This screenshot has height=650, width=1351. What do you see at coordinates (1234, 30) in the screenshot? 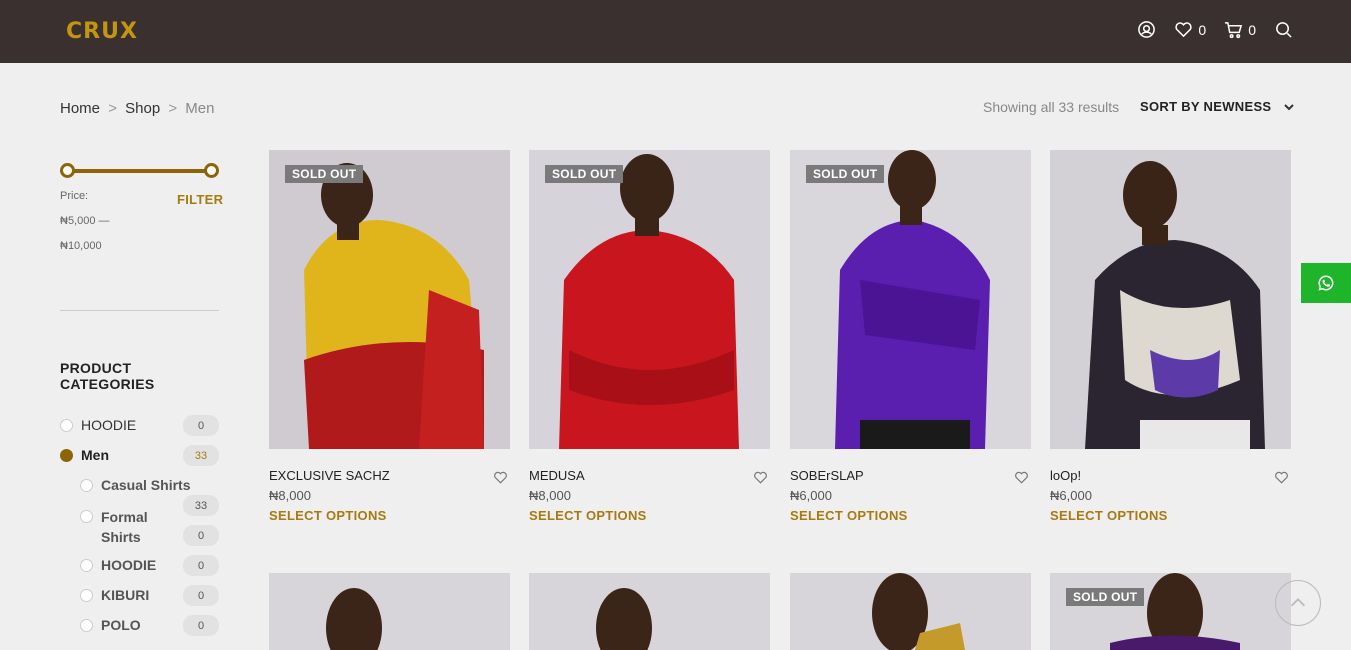
I see `cart-icon` at bounding box center [1234, 30].